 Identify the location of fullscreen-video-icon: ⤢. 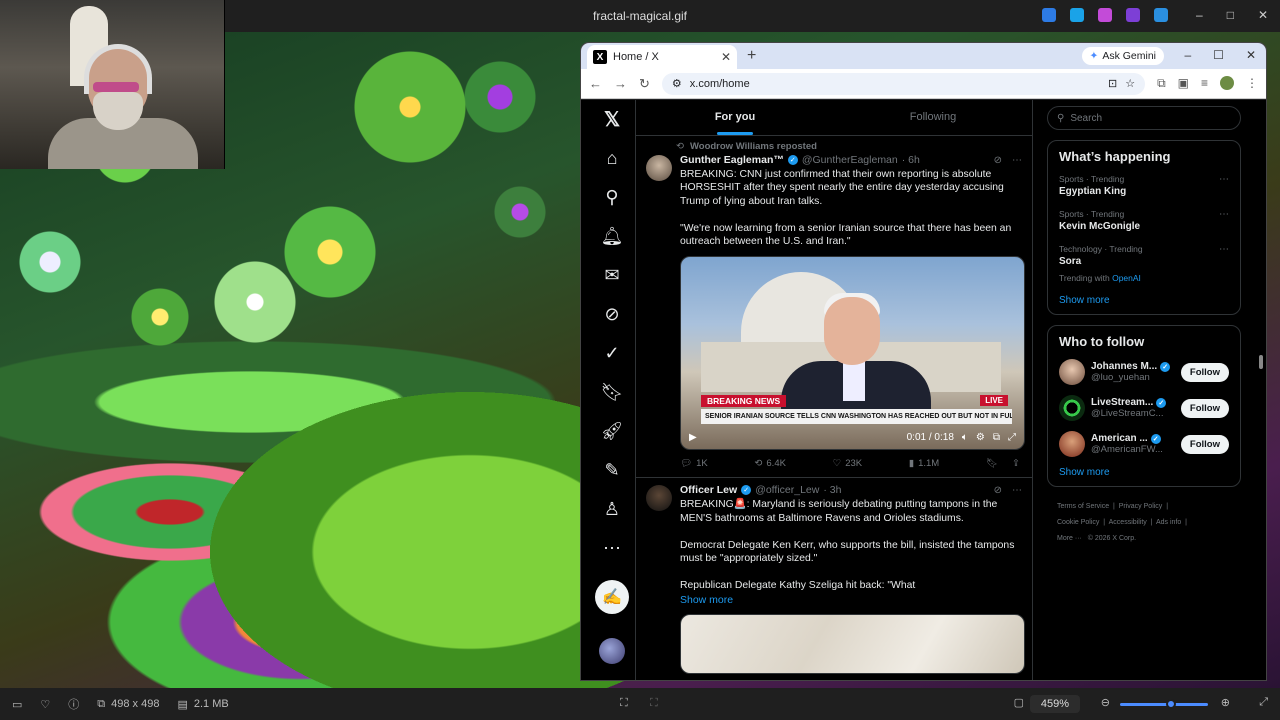
(1012, 437).